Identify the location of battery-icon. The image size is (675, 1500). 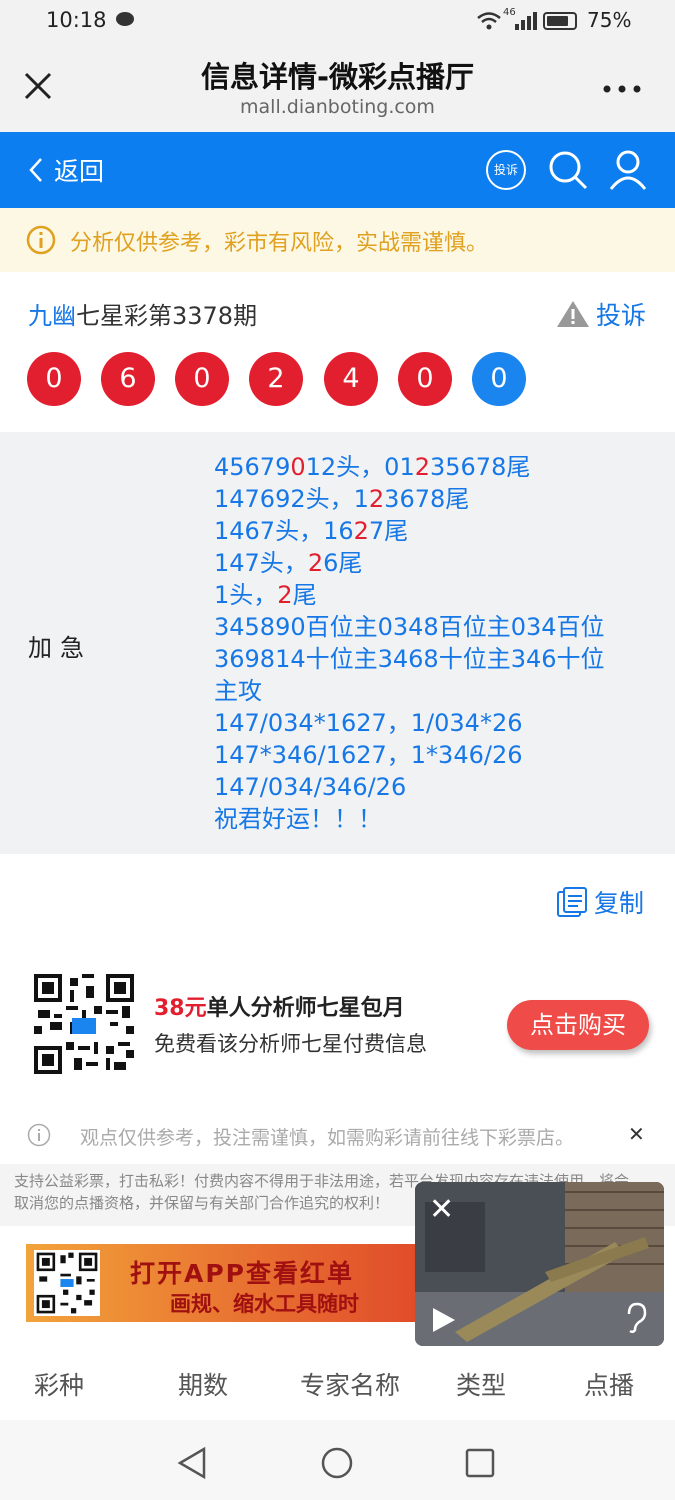
(560, 21).